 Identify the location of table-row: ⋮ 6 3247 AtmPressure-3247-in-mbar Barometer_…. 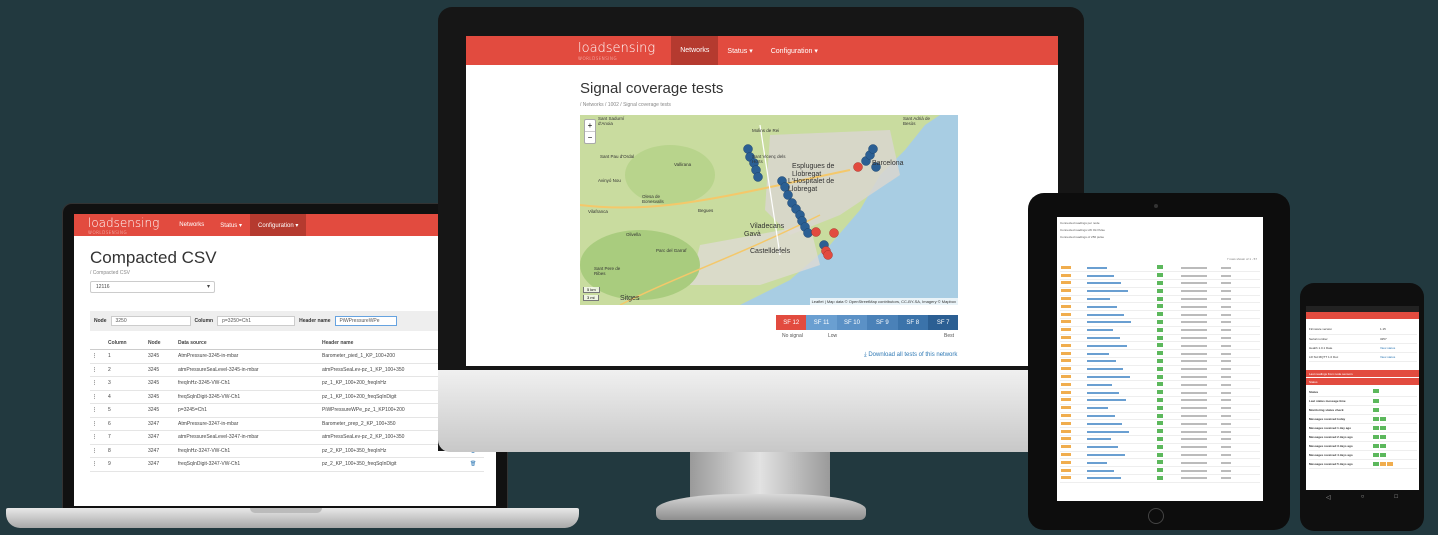
(287, 424).